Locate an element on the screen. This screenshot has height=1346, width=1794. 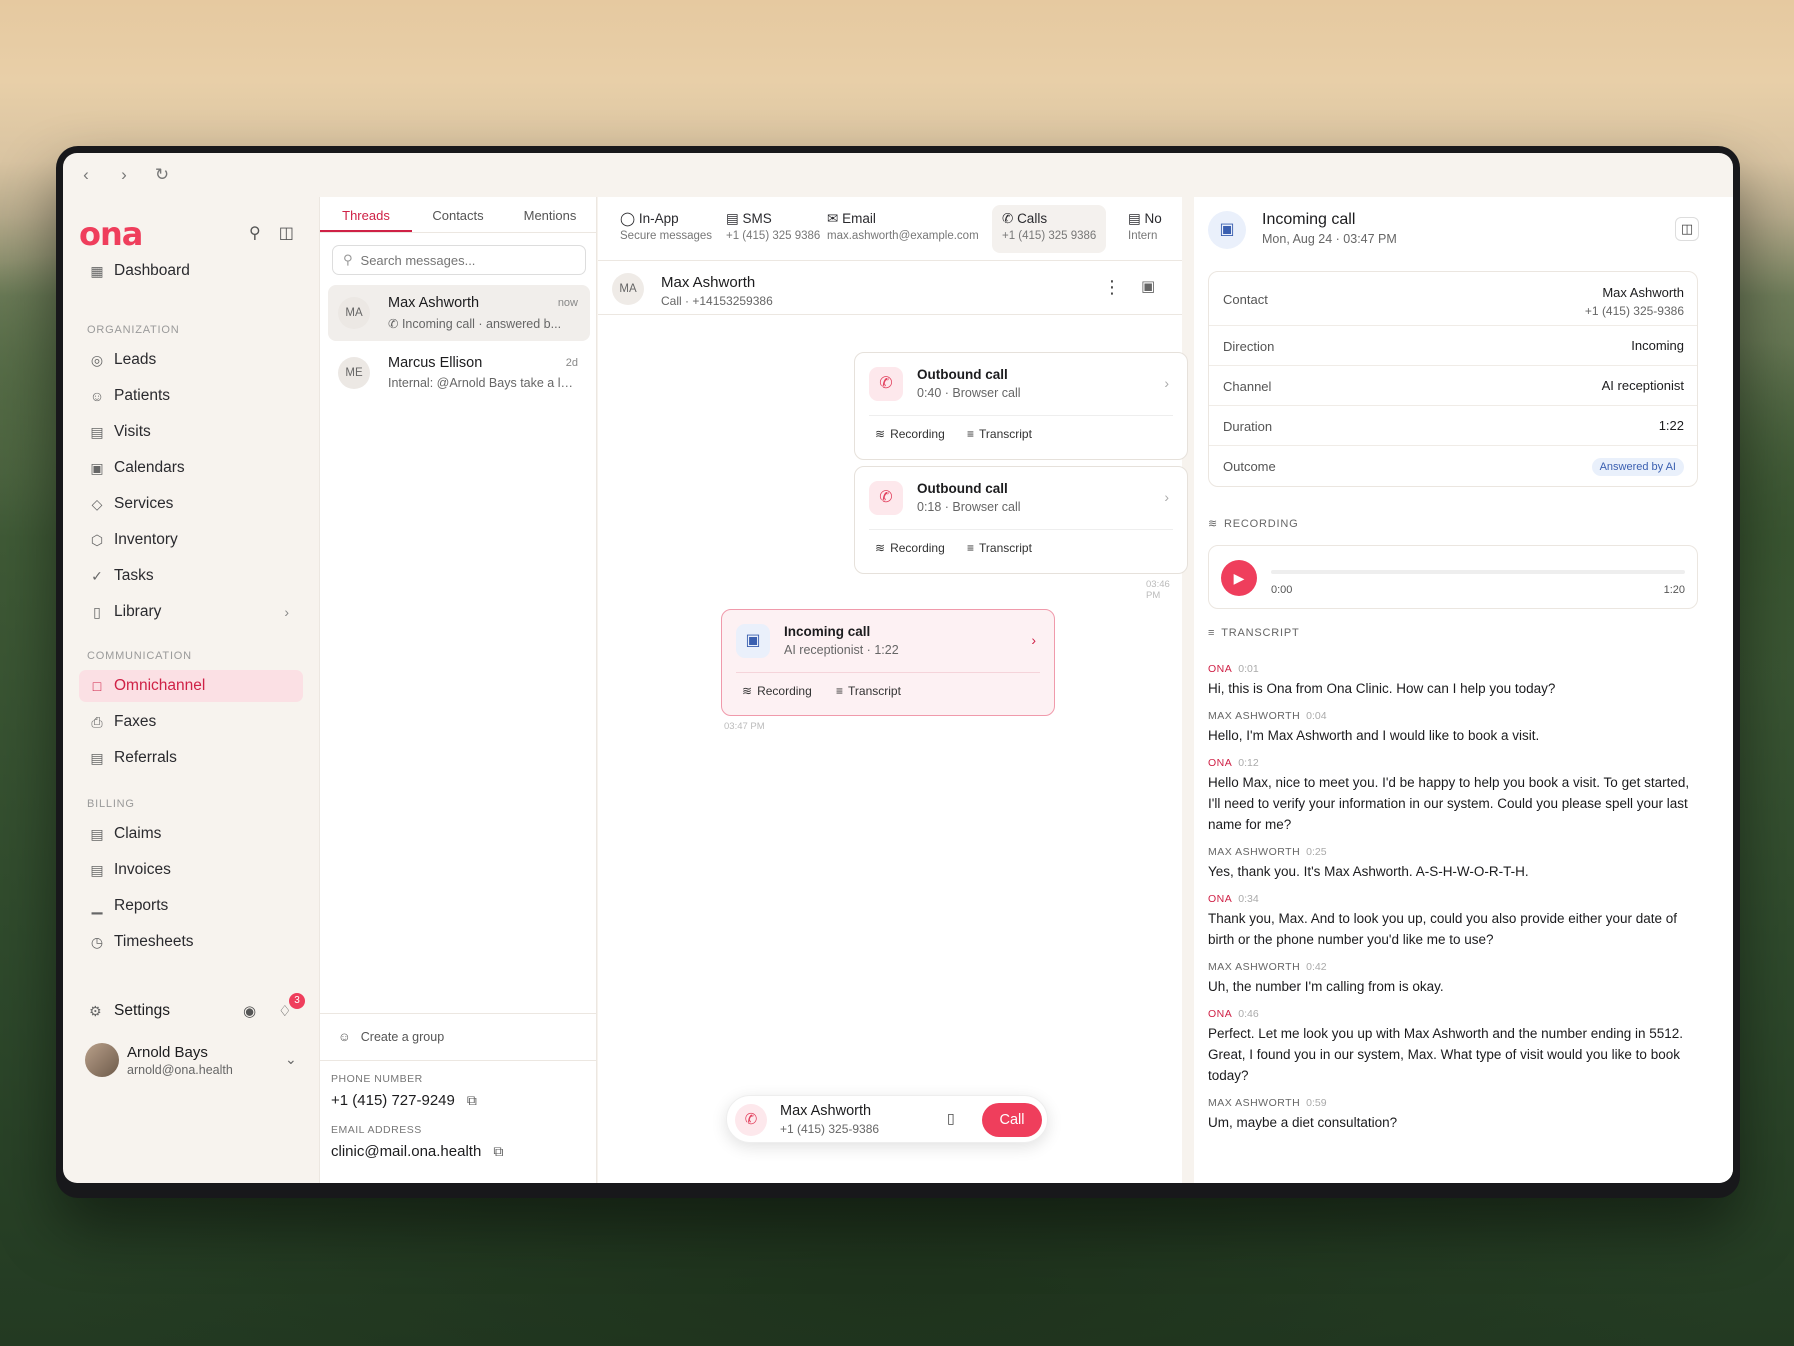
printer-icon: ⎙ is located at coordinates (97, 721).